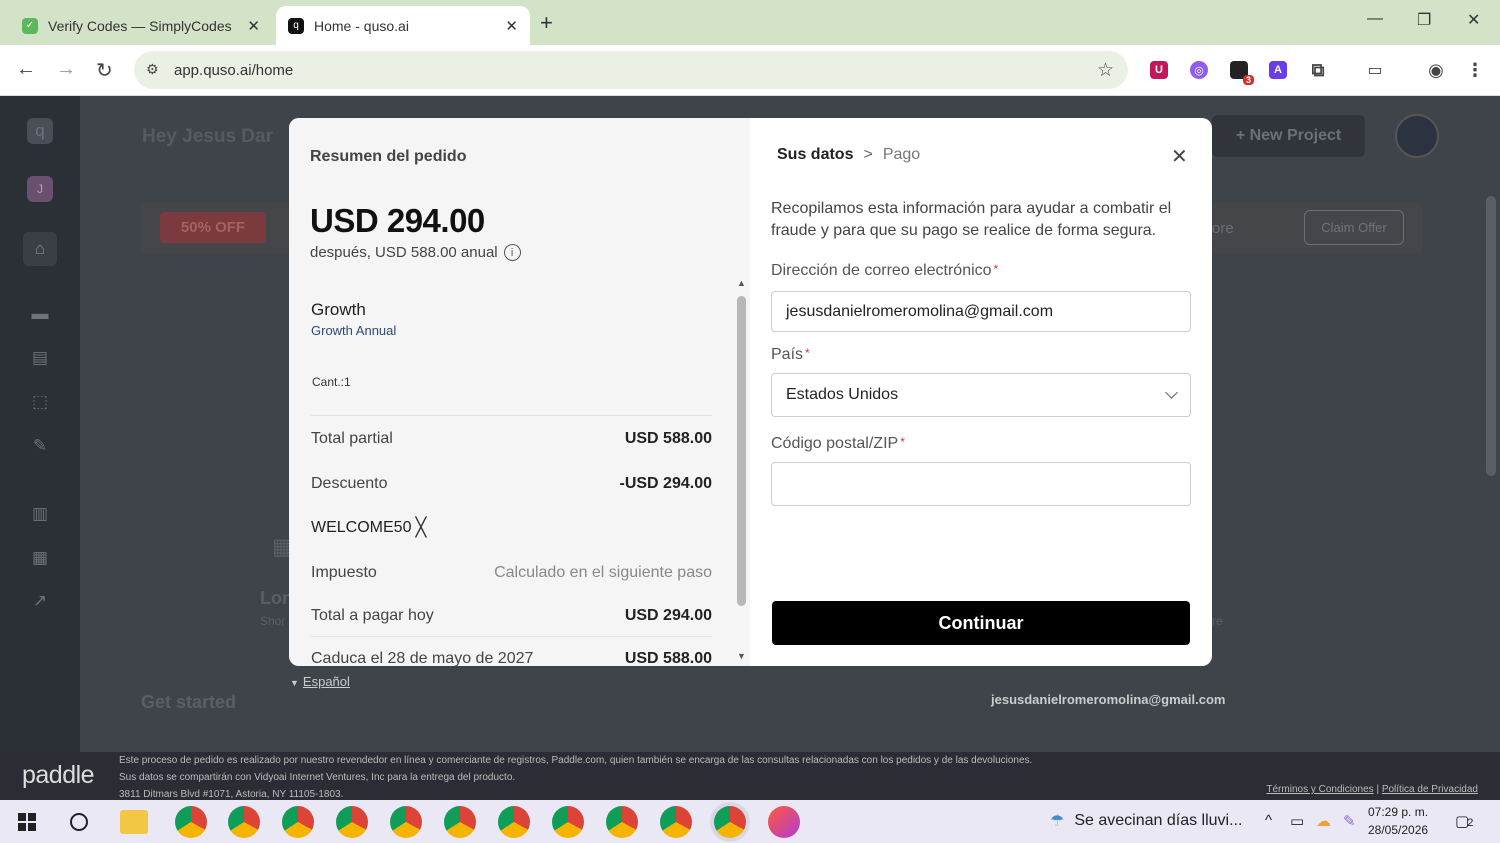 Image resolution: width=1500 pixels, height=843 pixels. Describe the element at coordinates (1349, 821) in the screenshot. I see `pen-icon: ✎` at that location.